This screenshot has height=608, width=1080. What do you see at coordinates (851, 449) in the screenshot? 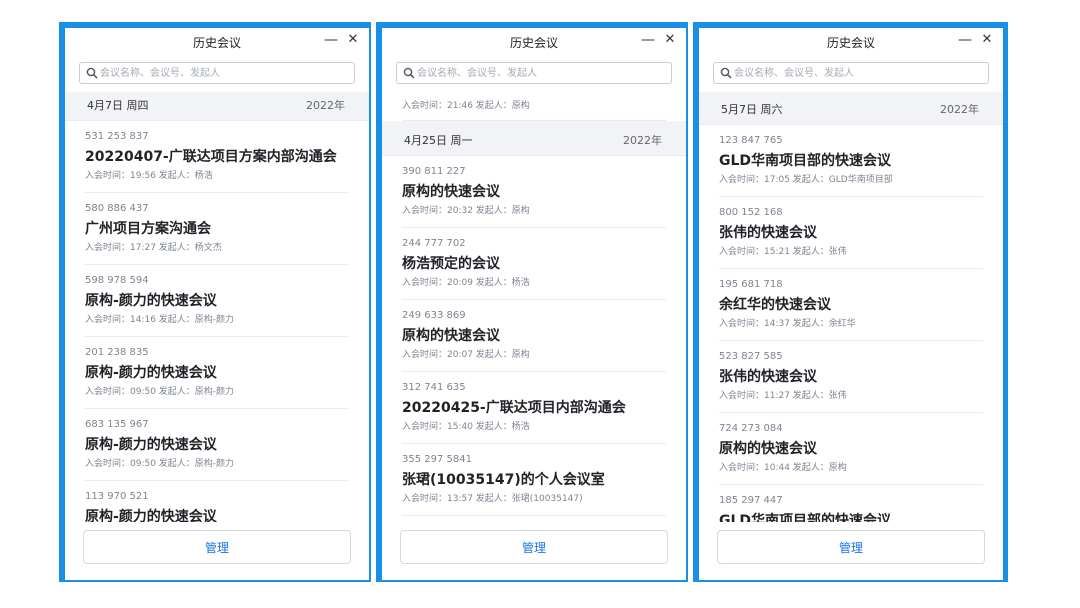
I see `meeting-item: 724 273 084 原构的快速会议 入会时间：10:44 发起人：原构` at bounding box center [851, 449].